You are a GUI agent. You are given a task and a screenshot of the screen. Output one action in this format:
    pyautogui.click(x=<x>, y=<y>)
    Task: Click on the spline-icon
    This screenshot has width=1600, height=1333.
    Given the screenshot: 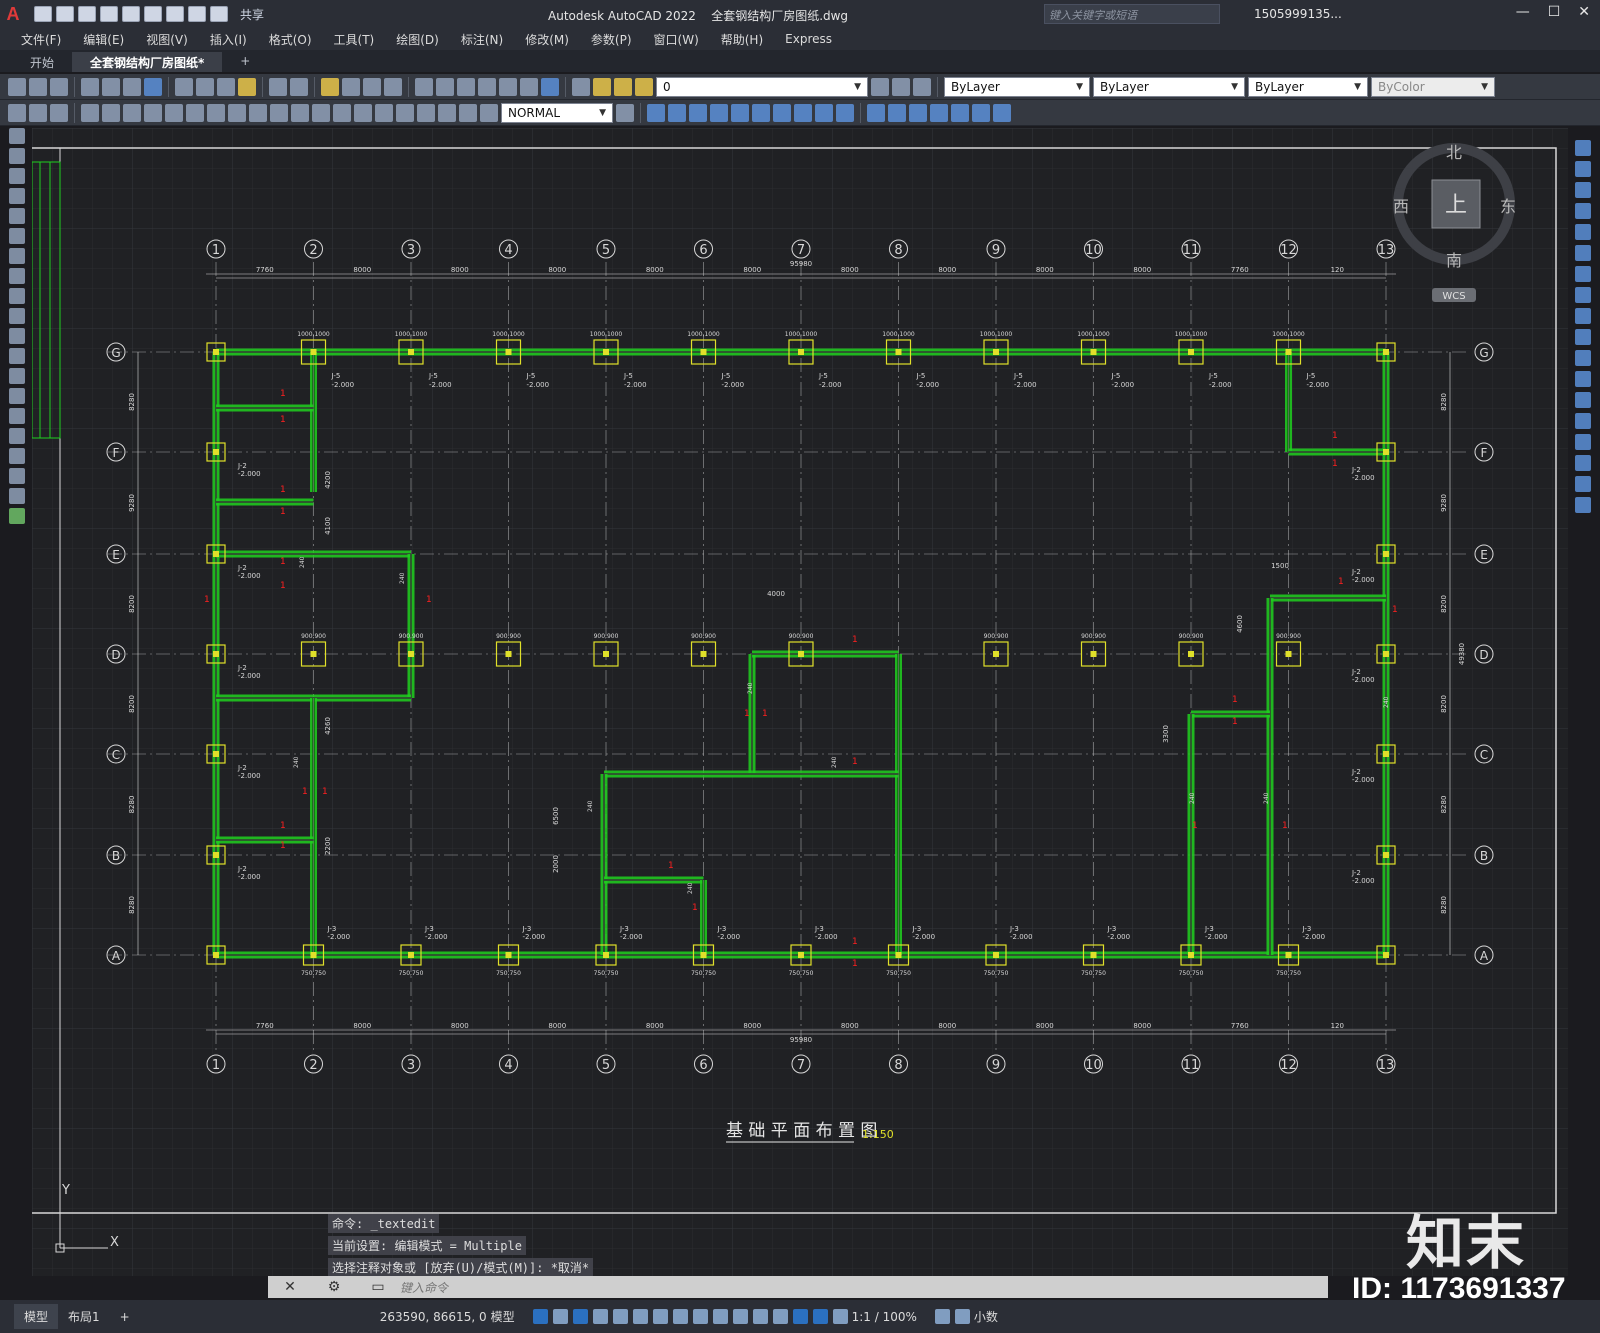 What is the action you would take?
    pyautogui.click(x=17, y=296)
    